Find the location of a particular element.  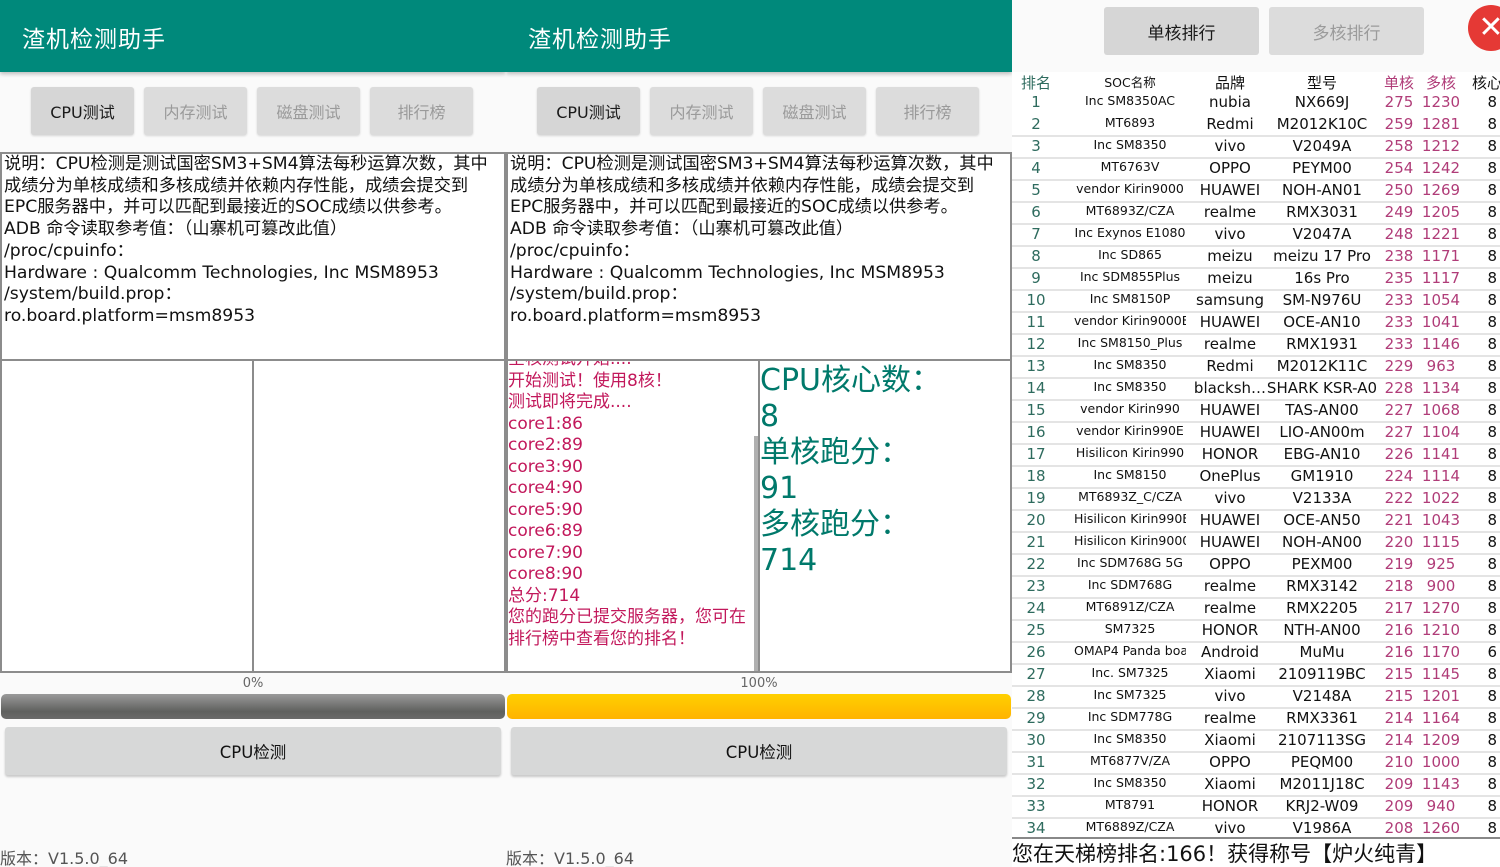

tab-bar: CPU测试 内存测试 磁盘测试 排行榜 is located at coordinates (252, 111).